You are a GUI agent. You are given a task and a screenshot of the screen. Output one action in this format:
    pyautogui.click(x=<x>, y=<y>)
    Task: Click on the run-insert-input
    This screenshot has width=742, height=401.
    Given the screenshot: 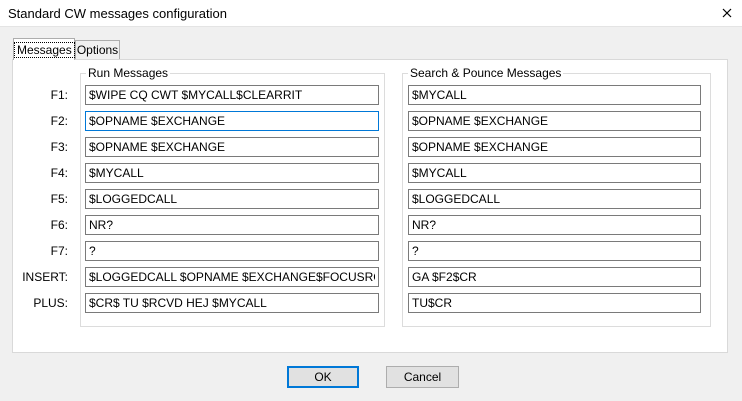 What is the action you would take?
    pyautogui.click(x=232, y=277)
    